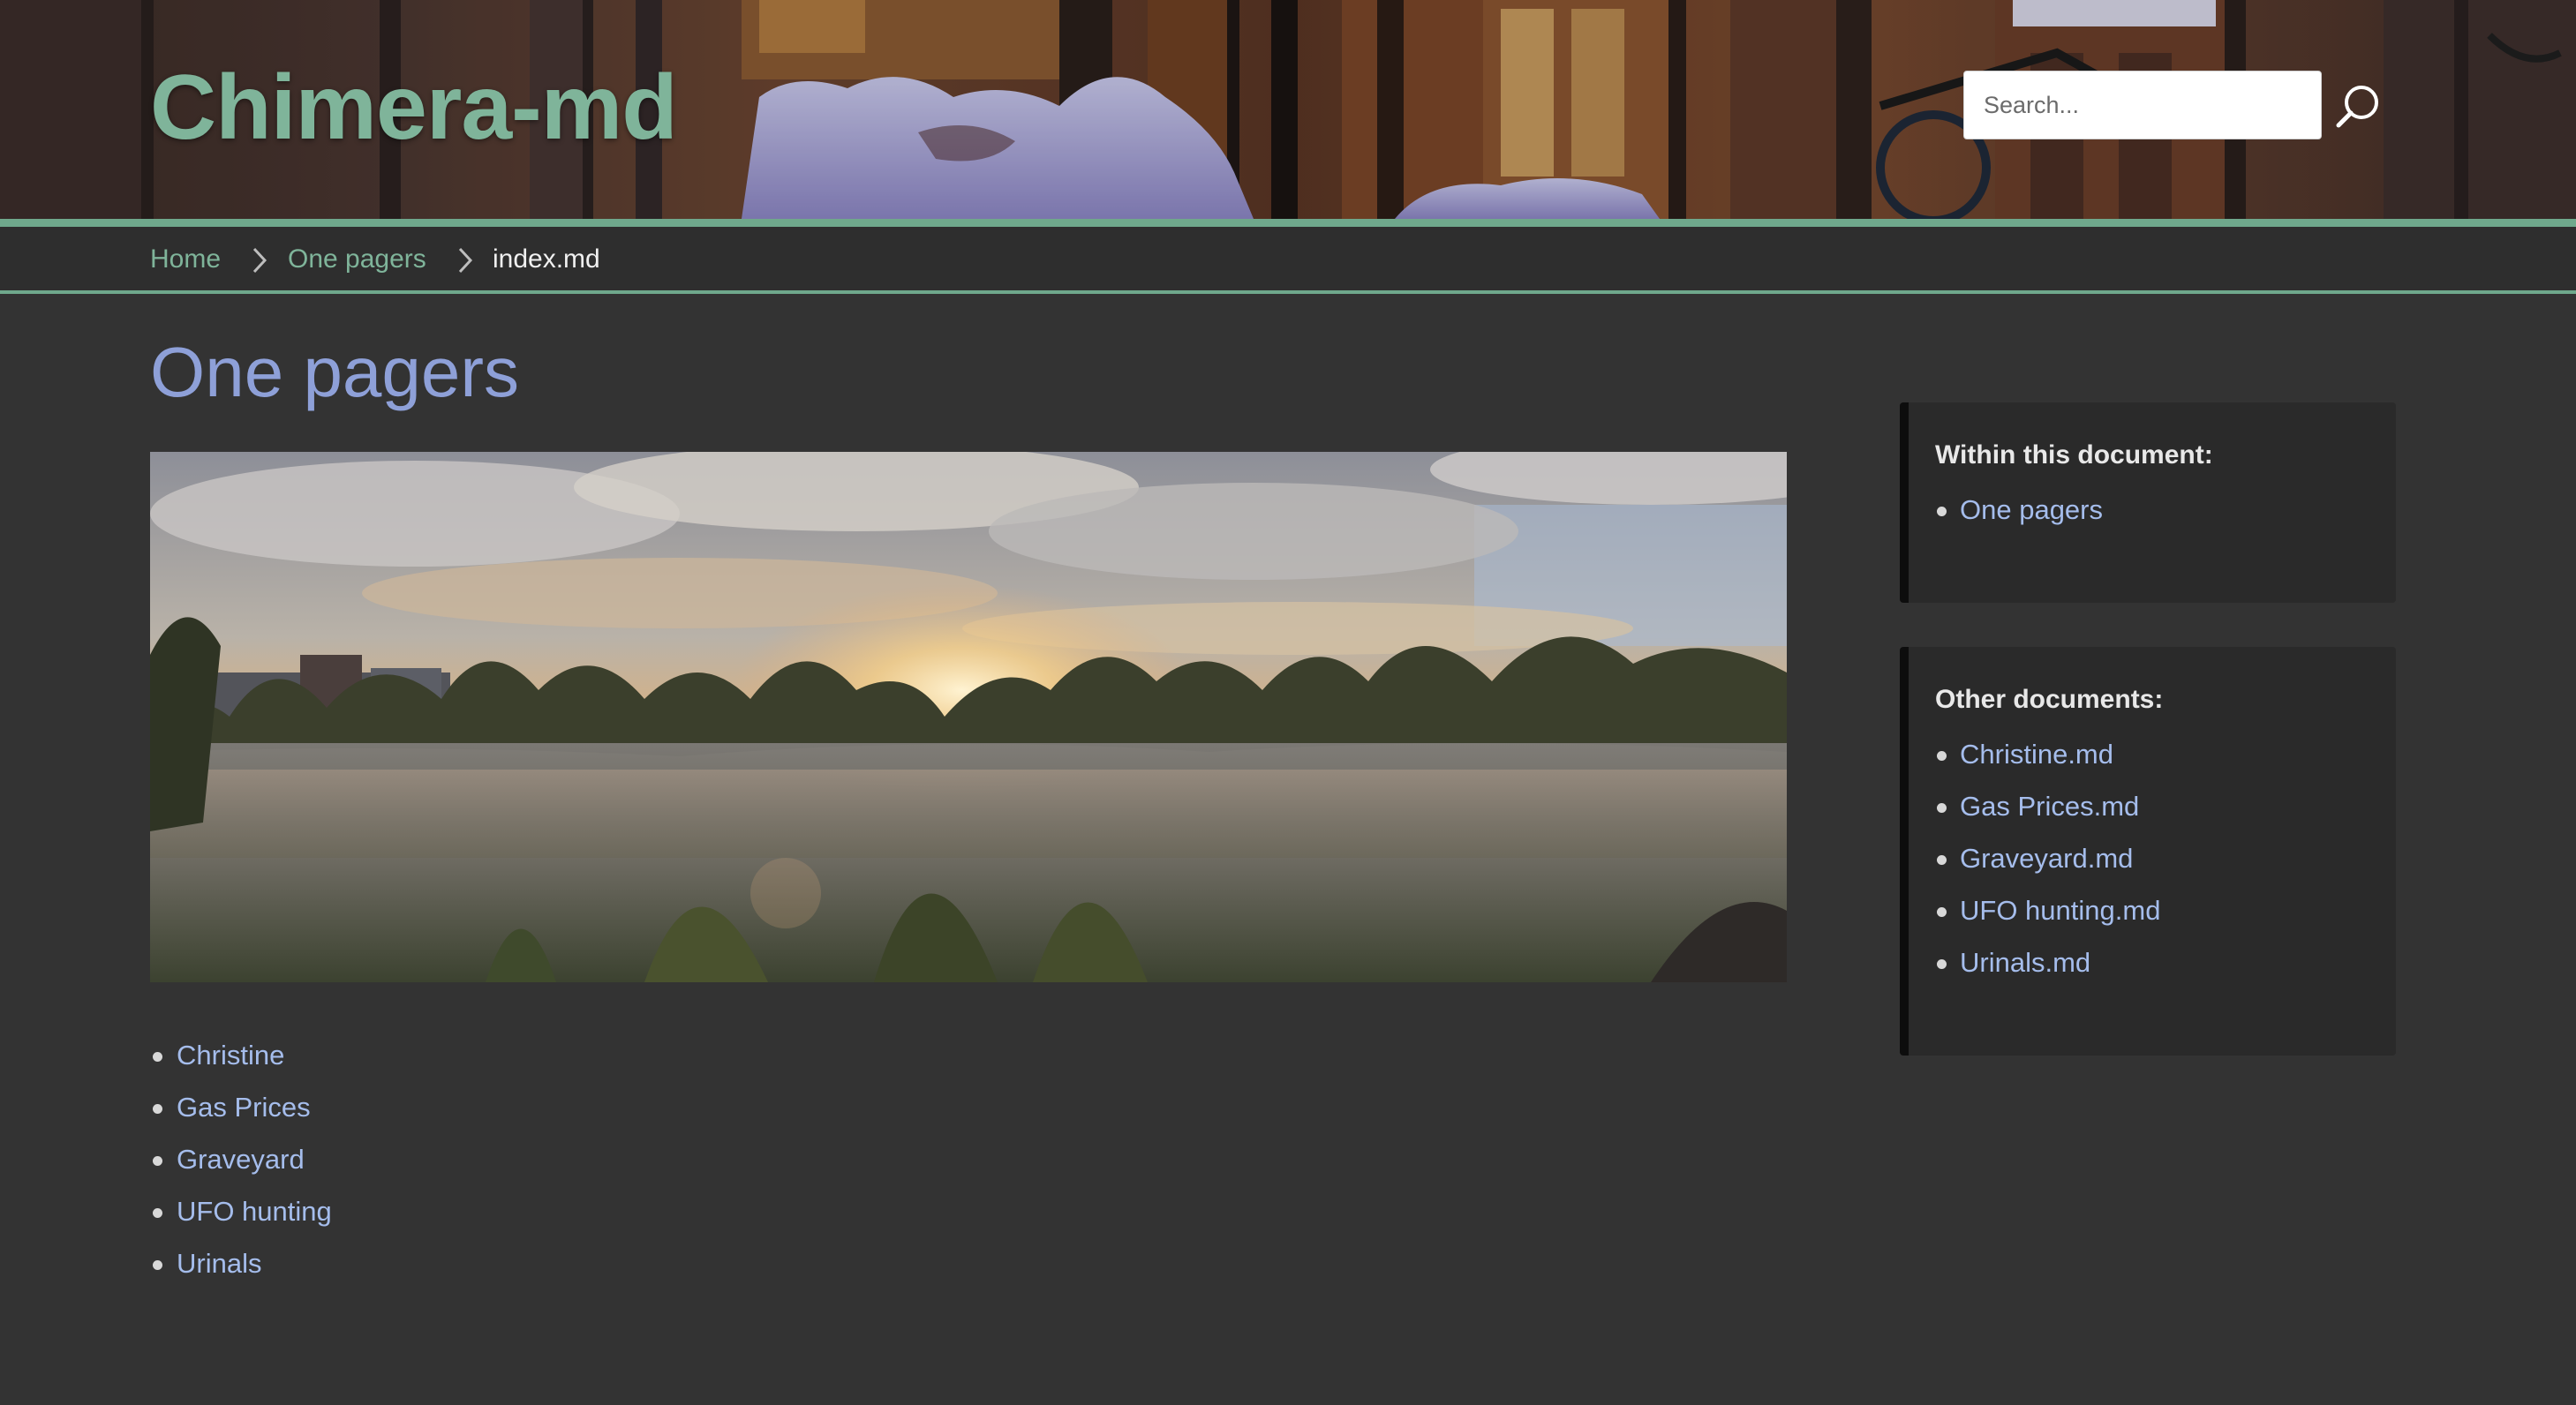 This screenshot has height=1405, width=2576. What do you see at coordinates (2050, 699) in the screenshot?
I see `other-documents-heading: Other documents:` at bounding box center [2050, 699].